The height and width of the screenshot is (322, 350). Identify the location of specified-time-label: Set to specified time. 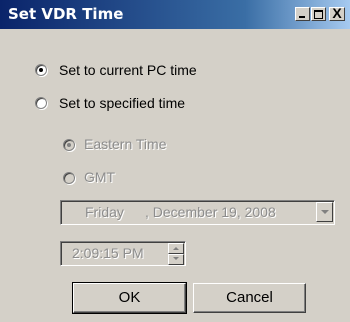
(122, 103).